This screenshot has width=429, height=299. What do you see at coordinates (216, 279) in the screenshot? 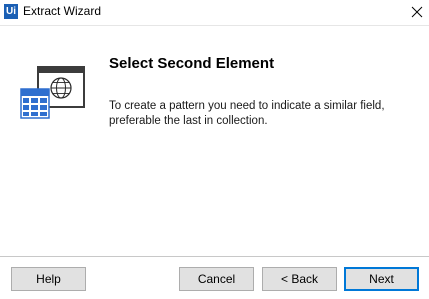
I see `cancel-button: Cancel` at bounding box center [216, 279].